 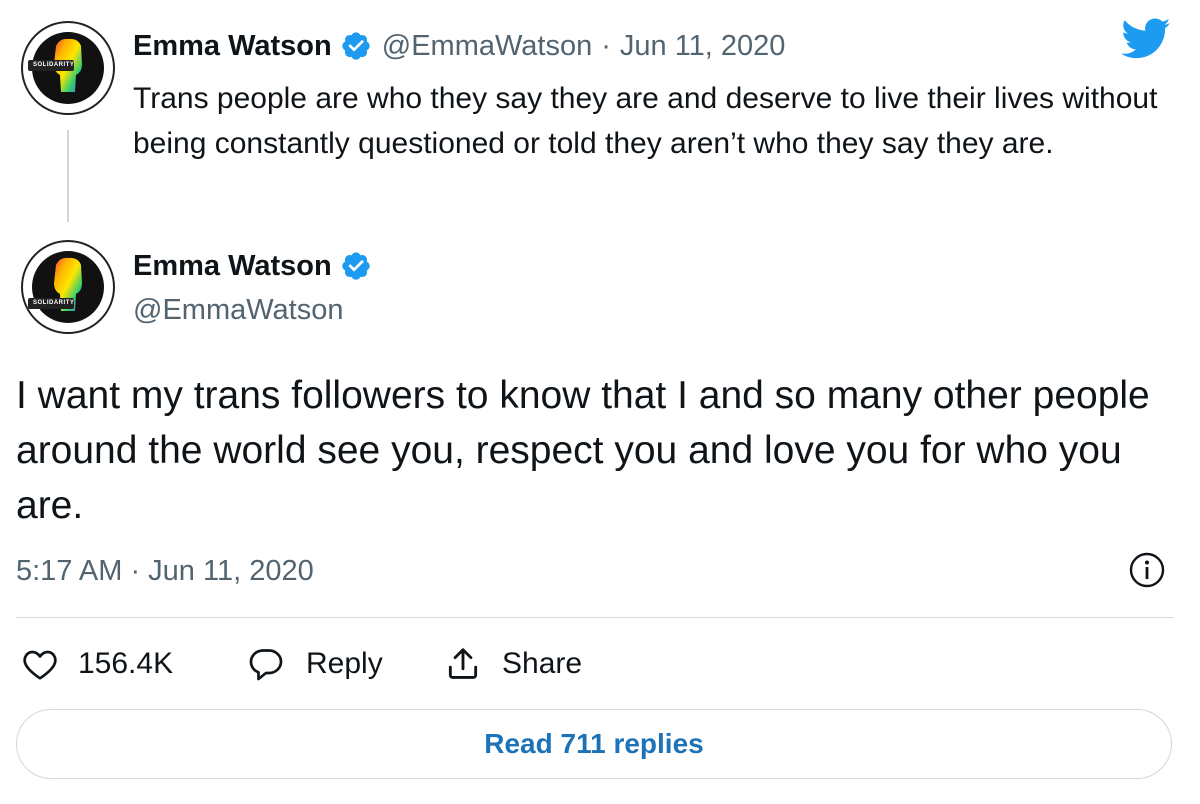 I want to click on heart-icon, so click(x=40, y=665).